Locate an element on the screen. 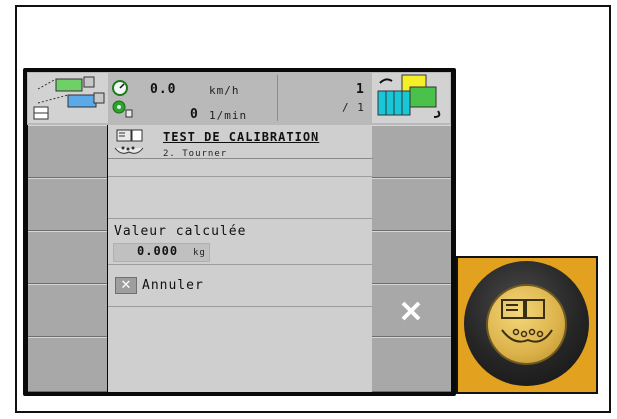 The height and width of the screenshot is (419, 617). cancel-checkbox: ✕ is located at coordinates (126, 285).